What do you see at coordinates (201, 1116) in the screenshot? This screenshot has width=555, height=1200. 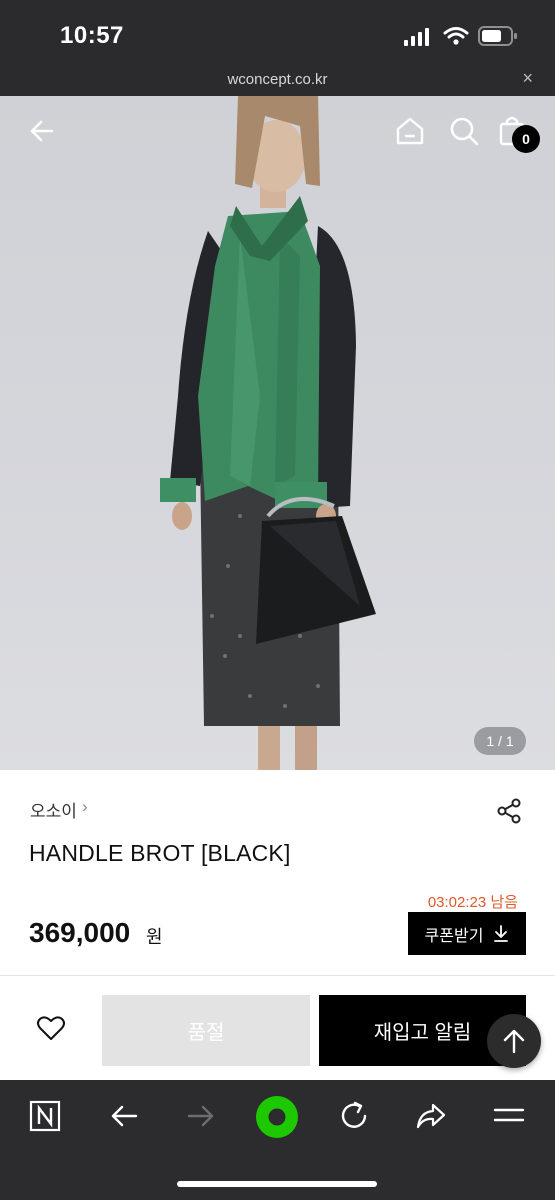 I see `browser-forward-icon` at bounding box center [201, 1116].